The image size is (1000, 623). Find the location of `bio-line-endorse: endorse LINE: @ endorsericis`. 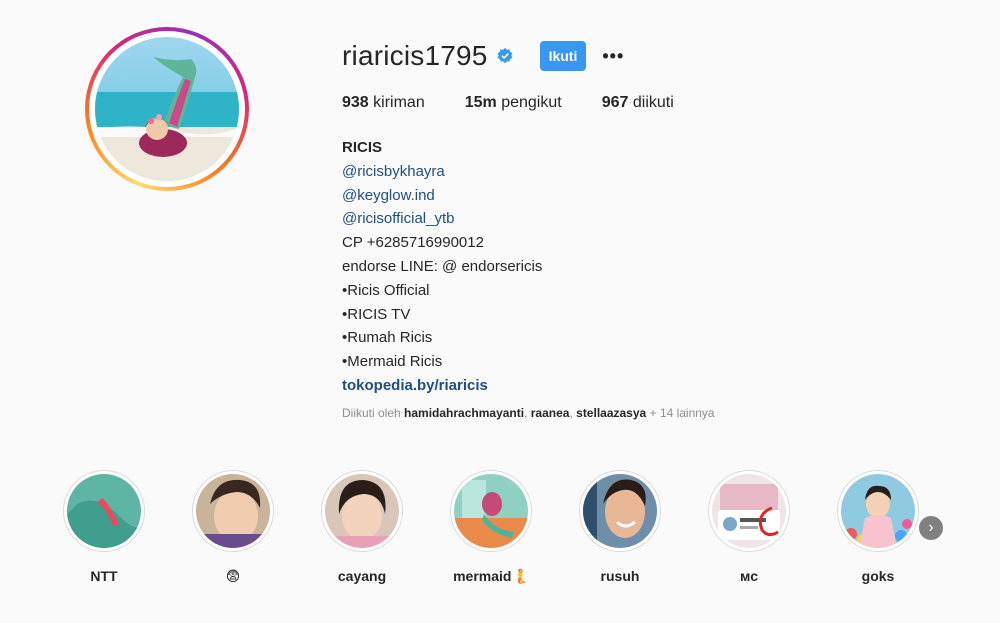

bio-line-endorse: endorse LINE: @ endorsericis is located at coordinates (442, 266).